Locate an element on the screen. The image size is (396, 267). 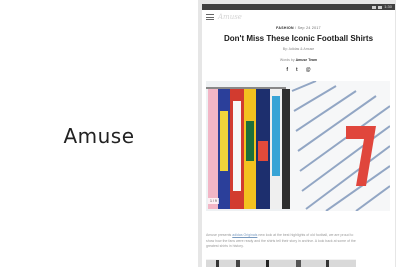
facebook-icon: f is located at coordinates (287, 70).